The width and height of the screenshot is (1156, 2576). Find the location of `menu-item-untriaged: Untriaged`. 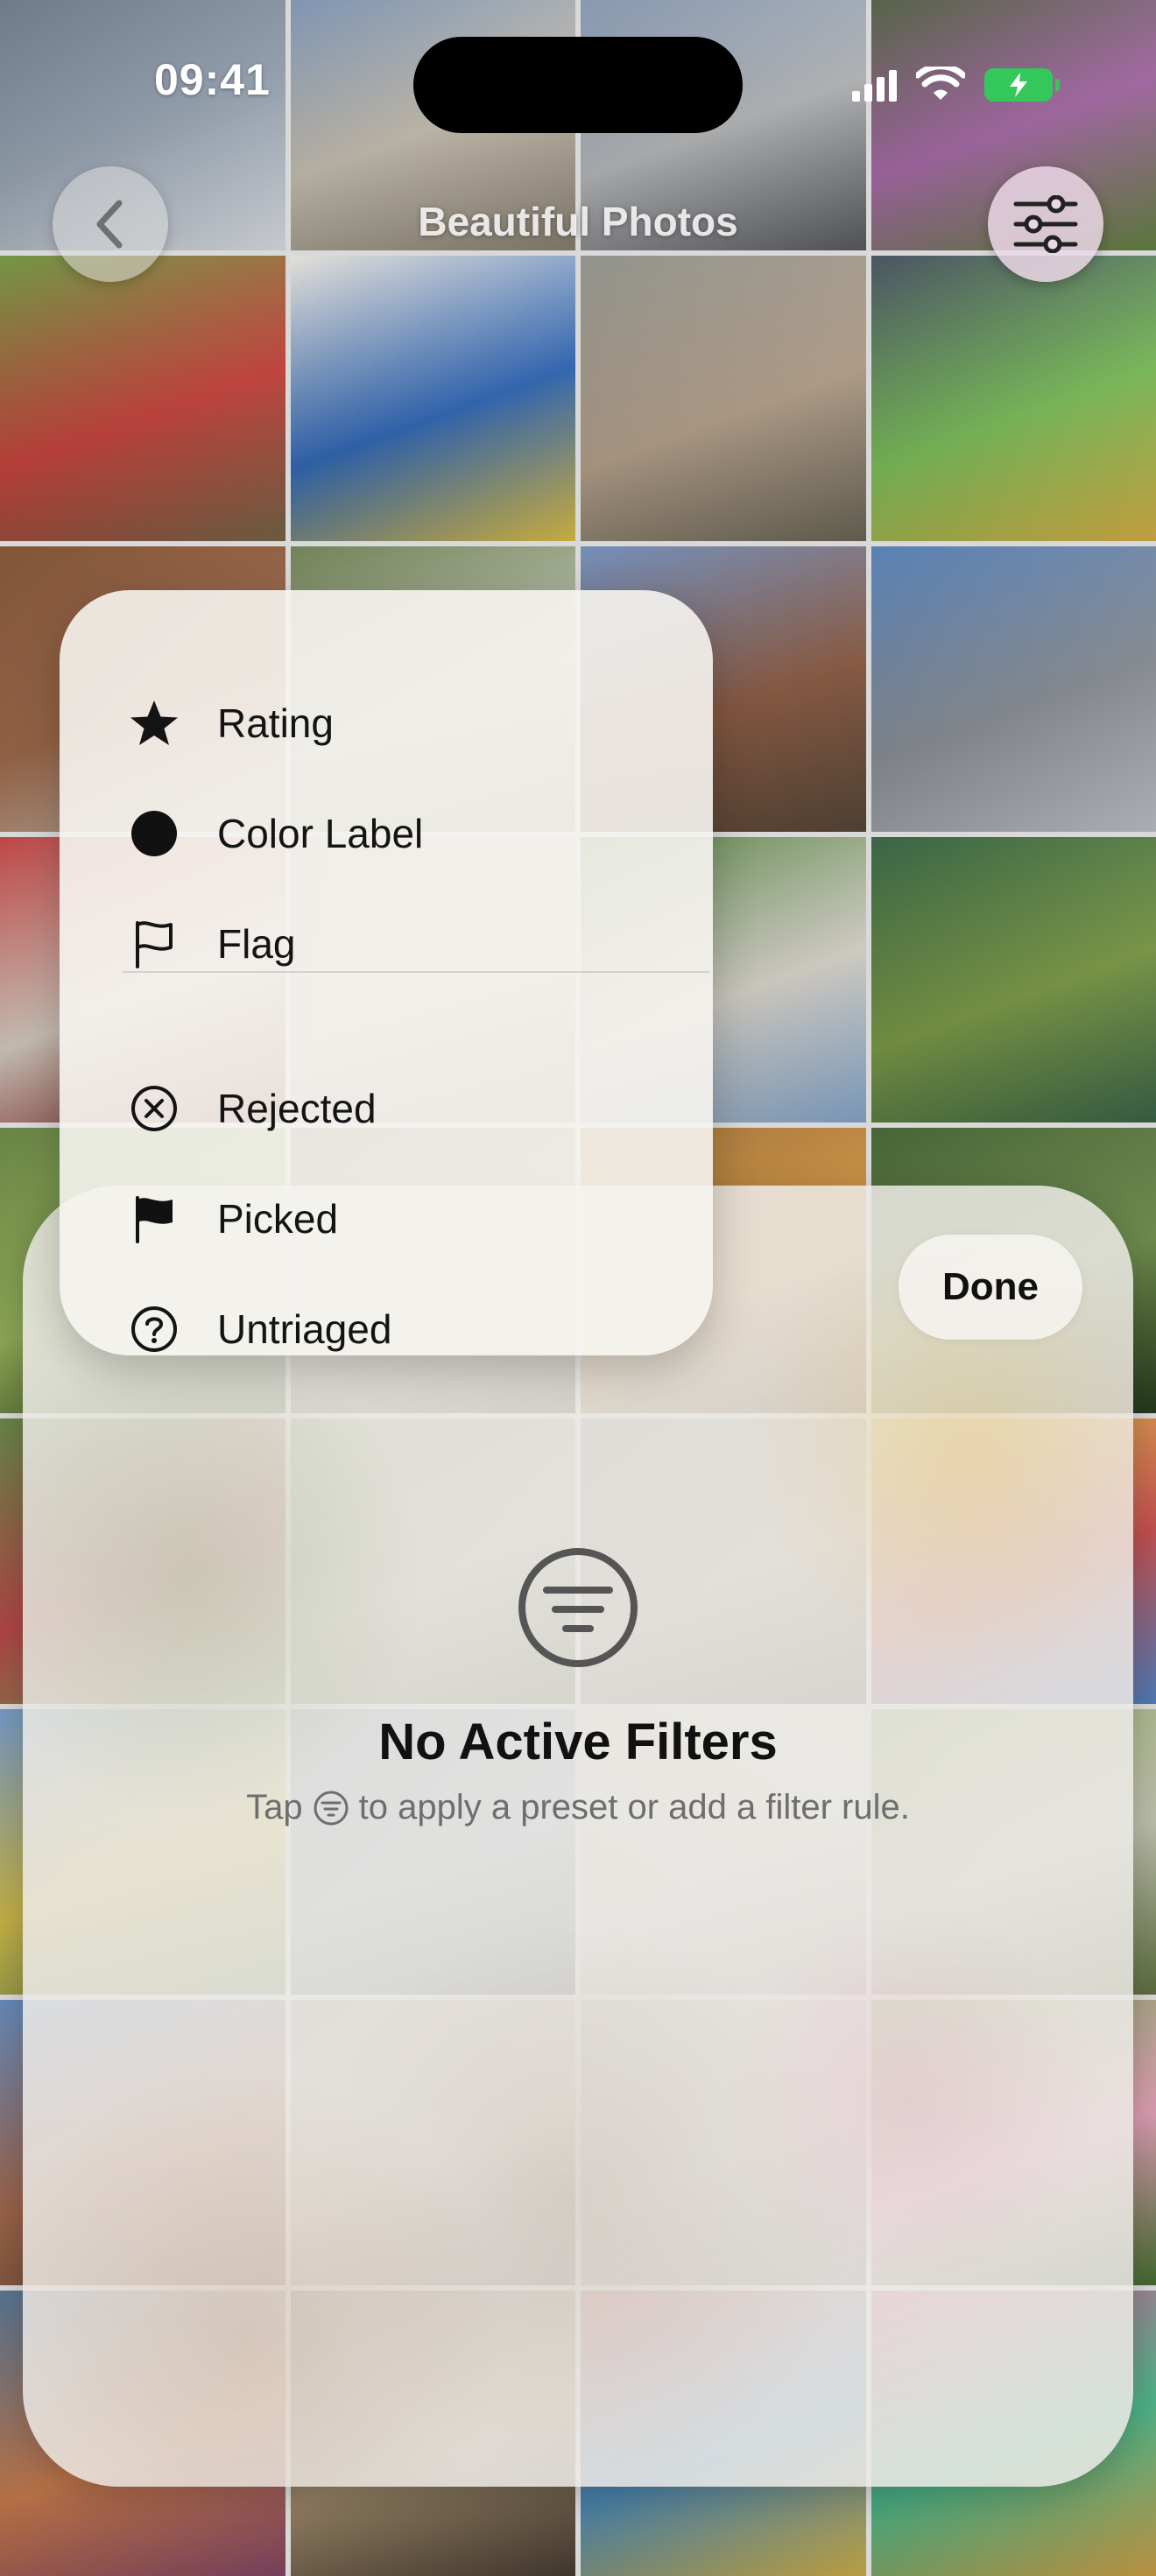

menu-item-untriaged: Untriaged is located at coordinates (386, 1316).